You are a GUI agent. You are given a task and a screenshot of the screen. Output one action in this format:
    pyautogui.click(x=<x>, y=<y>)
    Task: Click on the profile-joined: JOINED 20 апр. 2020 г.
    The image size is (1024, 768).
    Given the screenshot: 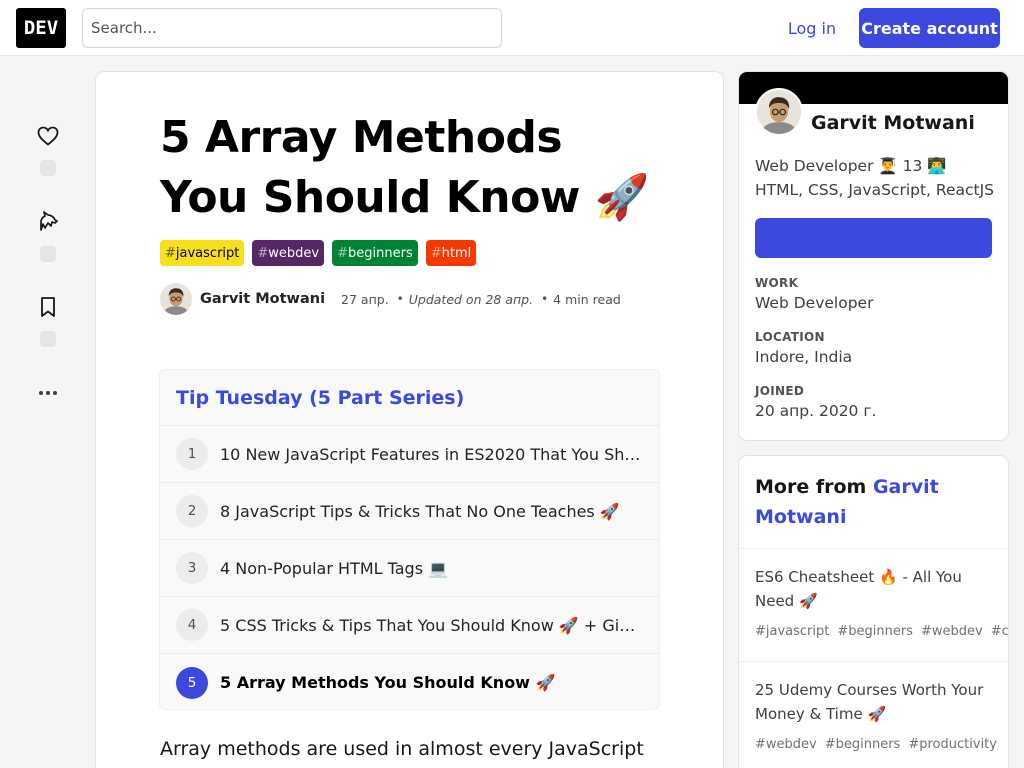 What is the action you would take?
    pyautogui.click(x=815, y=402)
    